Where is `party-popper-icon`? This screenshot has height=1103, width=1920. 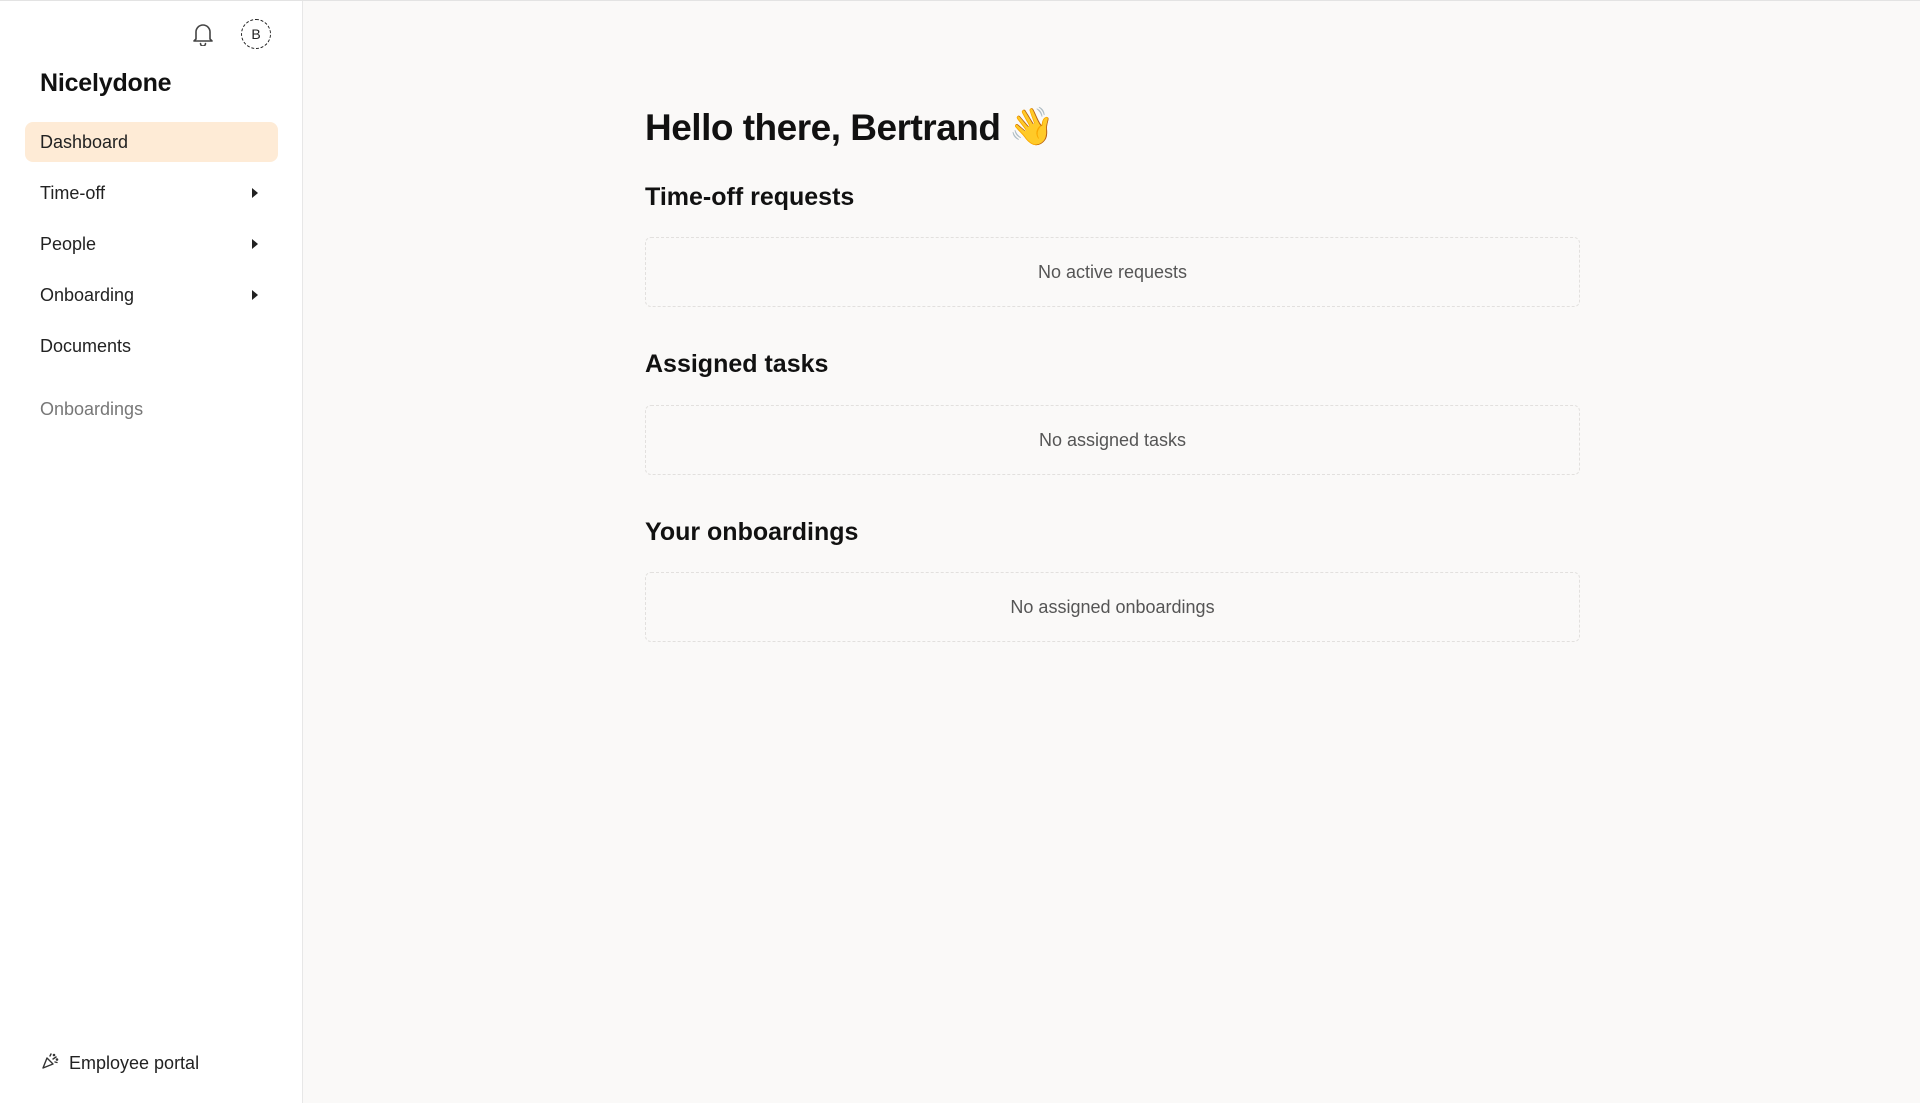
party-popper-icon is located at coordinates (50, 1063).